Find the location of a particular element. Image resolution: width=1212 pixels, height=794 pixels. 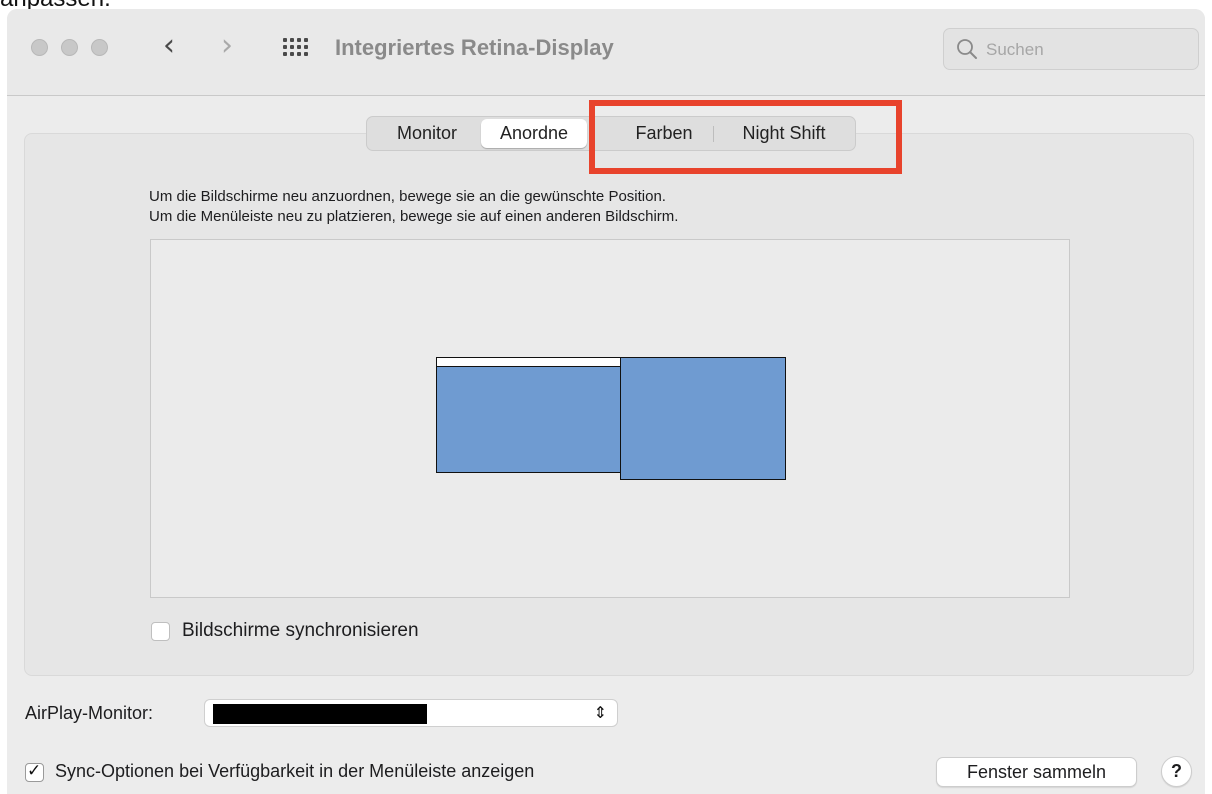

close-window-button is located at coordinates (39, 47).